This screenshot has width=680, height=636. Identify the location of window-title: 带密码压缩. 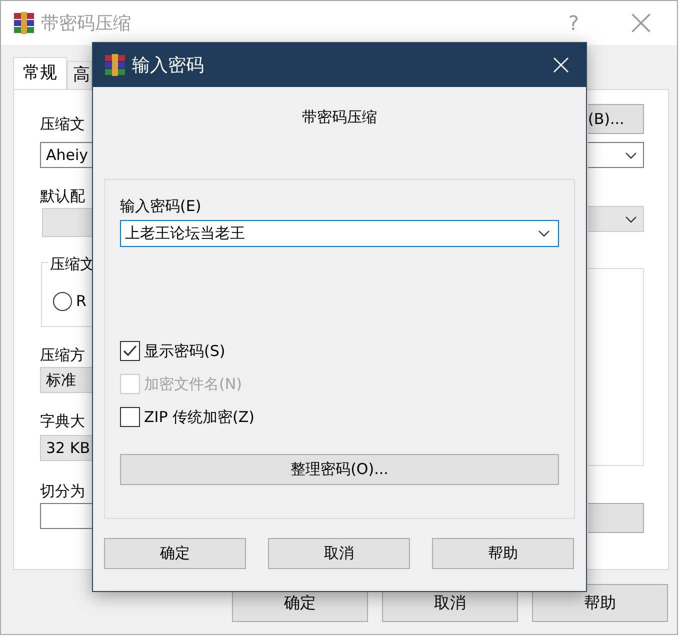
(86, 24).